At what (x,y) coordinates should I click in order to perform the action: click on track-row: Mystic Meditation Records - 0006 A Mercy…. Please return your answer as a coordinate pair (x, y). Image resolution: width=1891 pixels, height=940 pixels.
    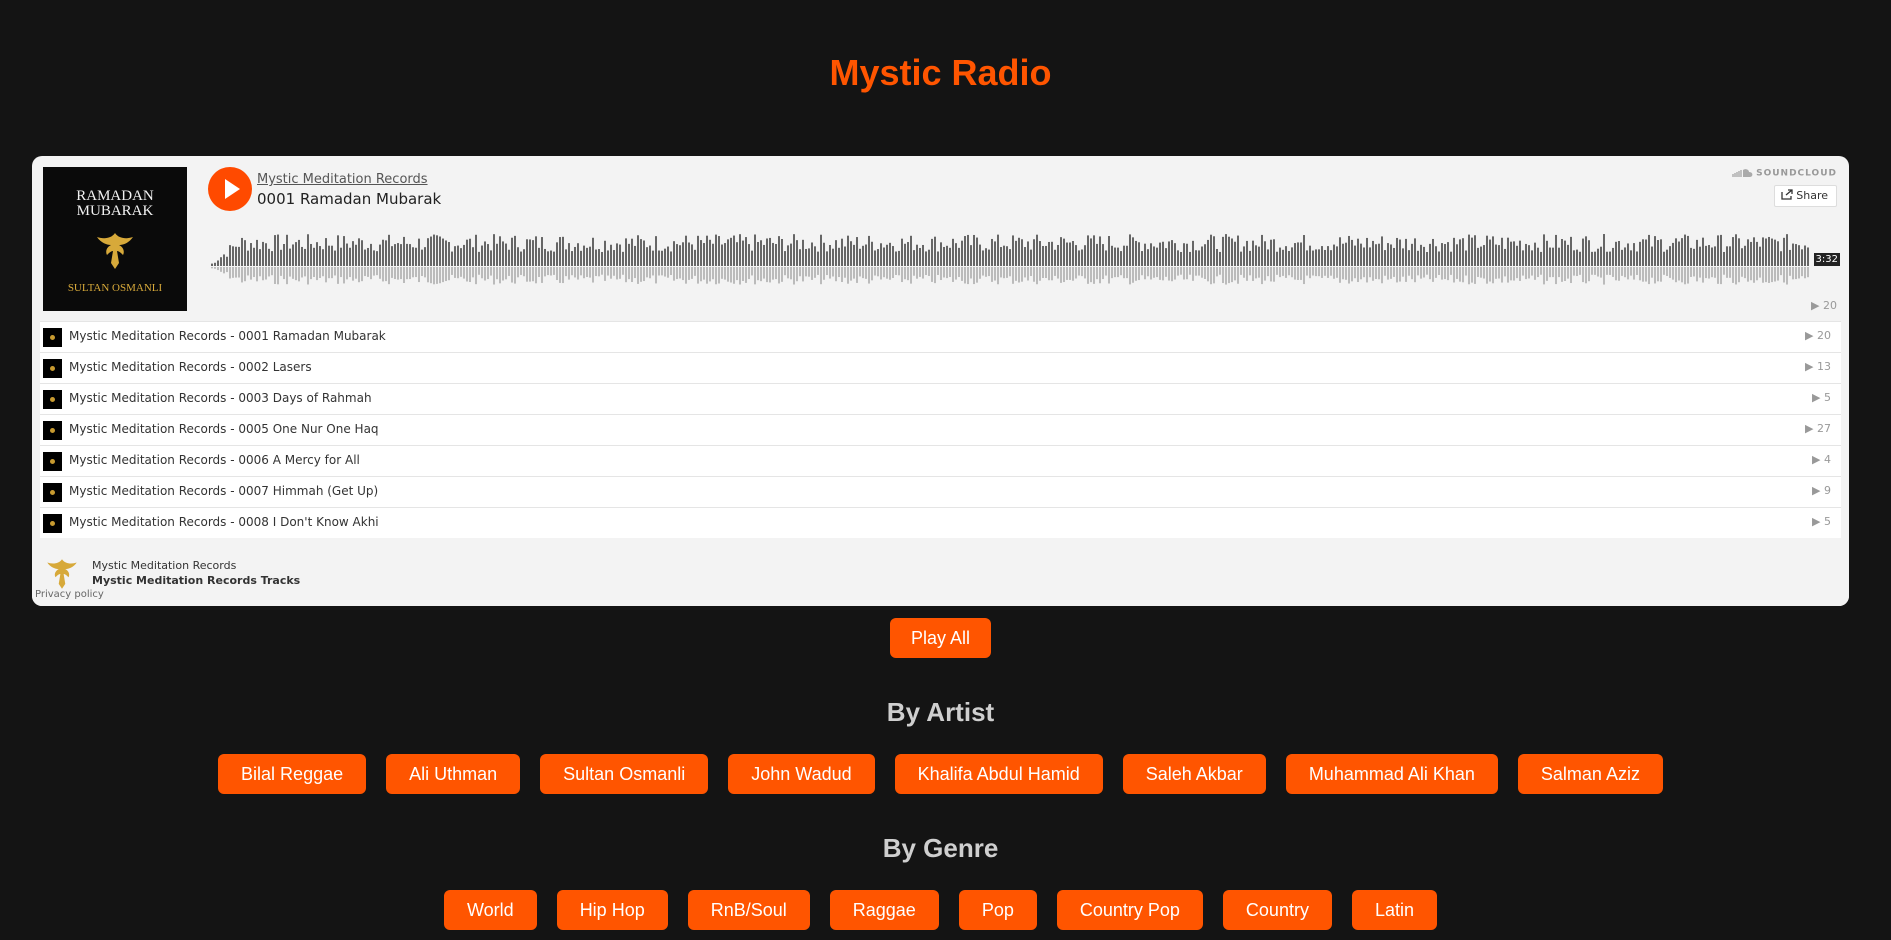
    Looking at the image, I should click on (940, 460).